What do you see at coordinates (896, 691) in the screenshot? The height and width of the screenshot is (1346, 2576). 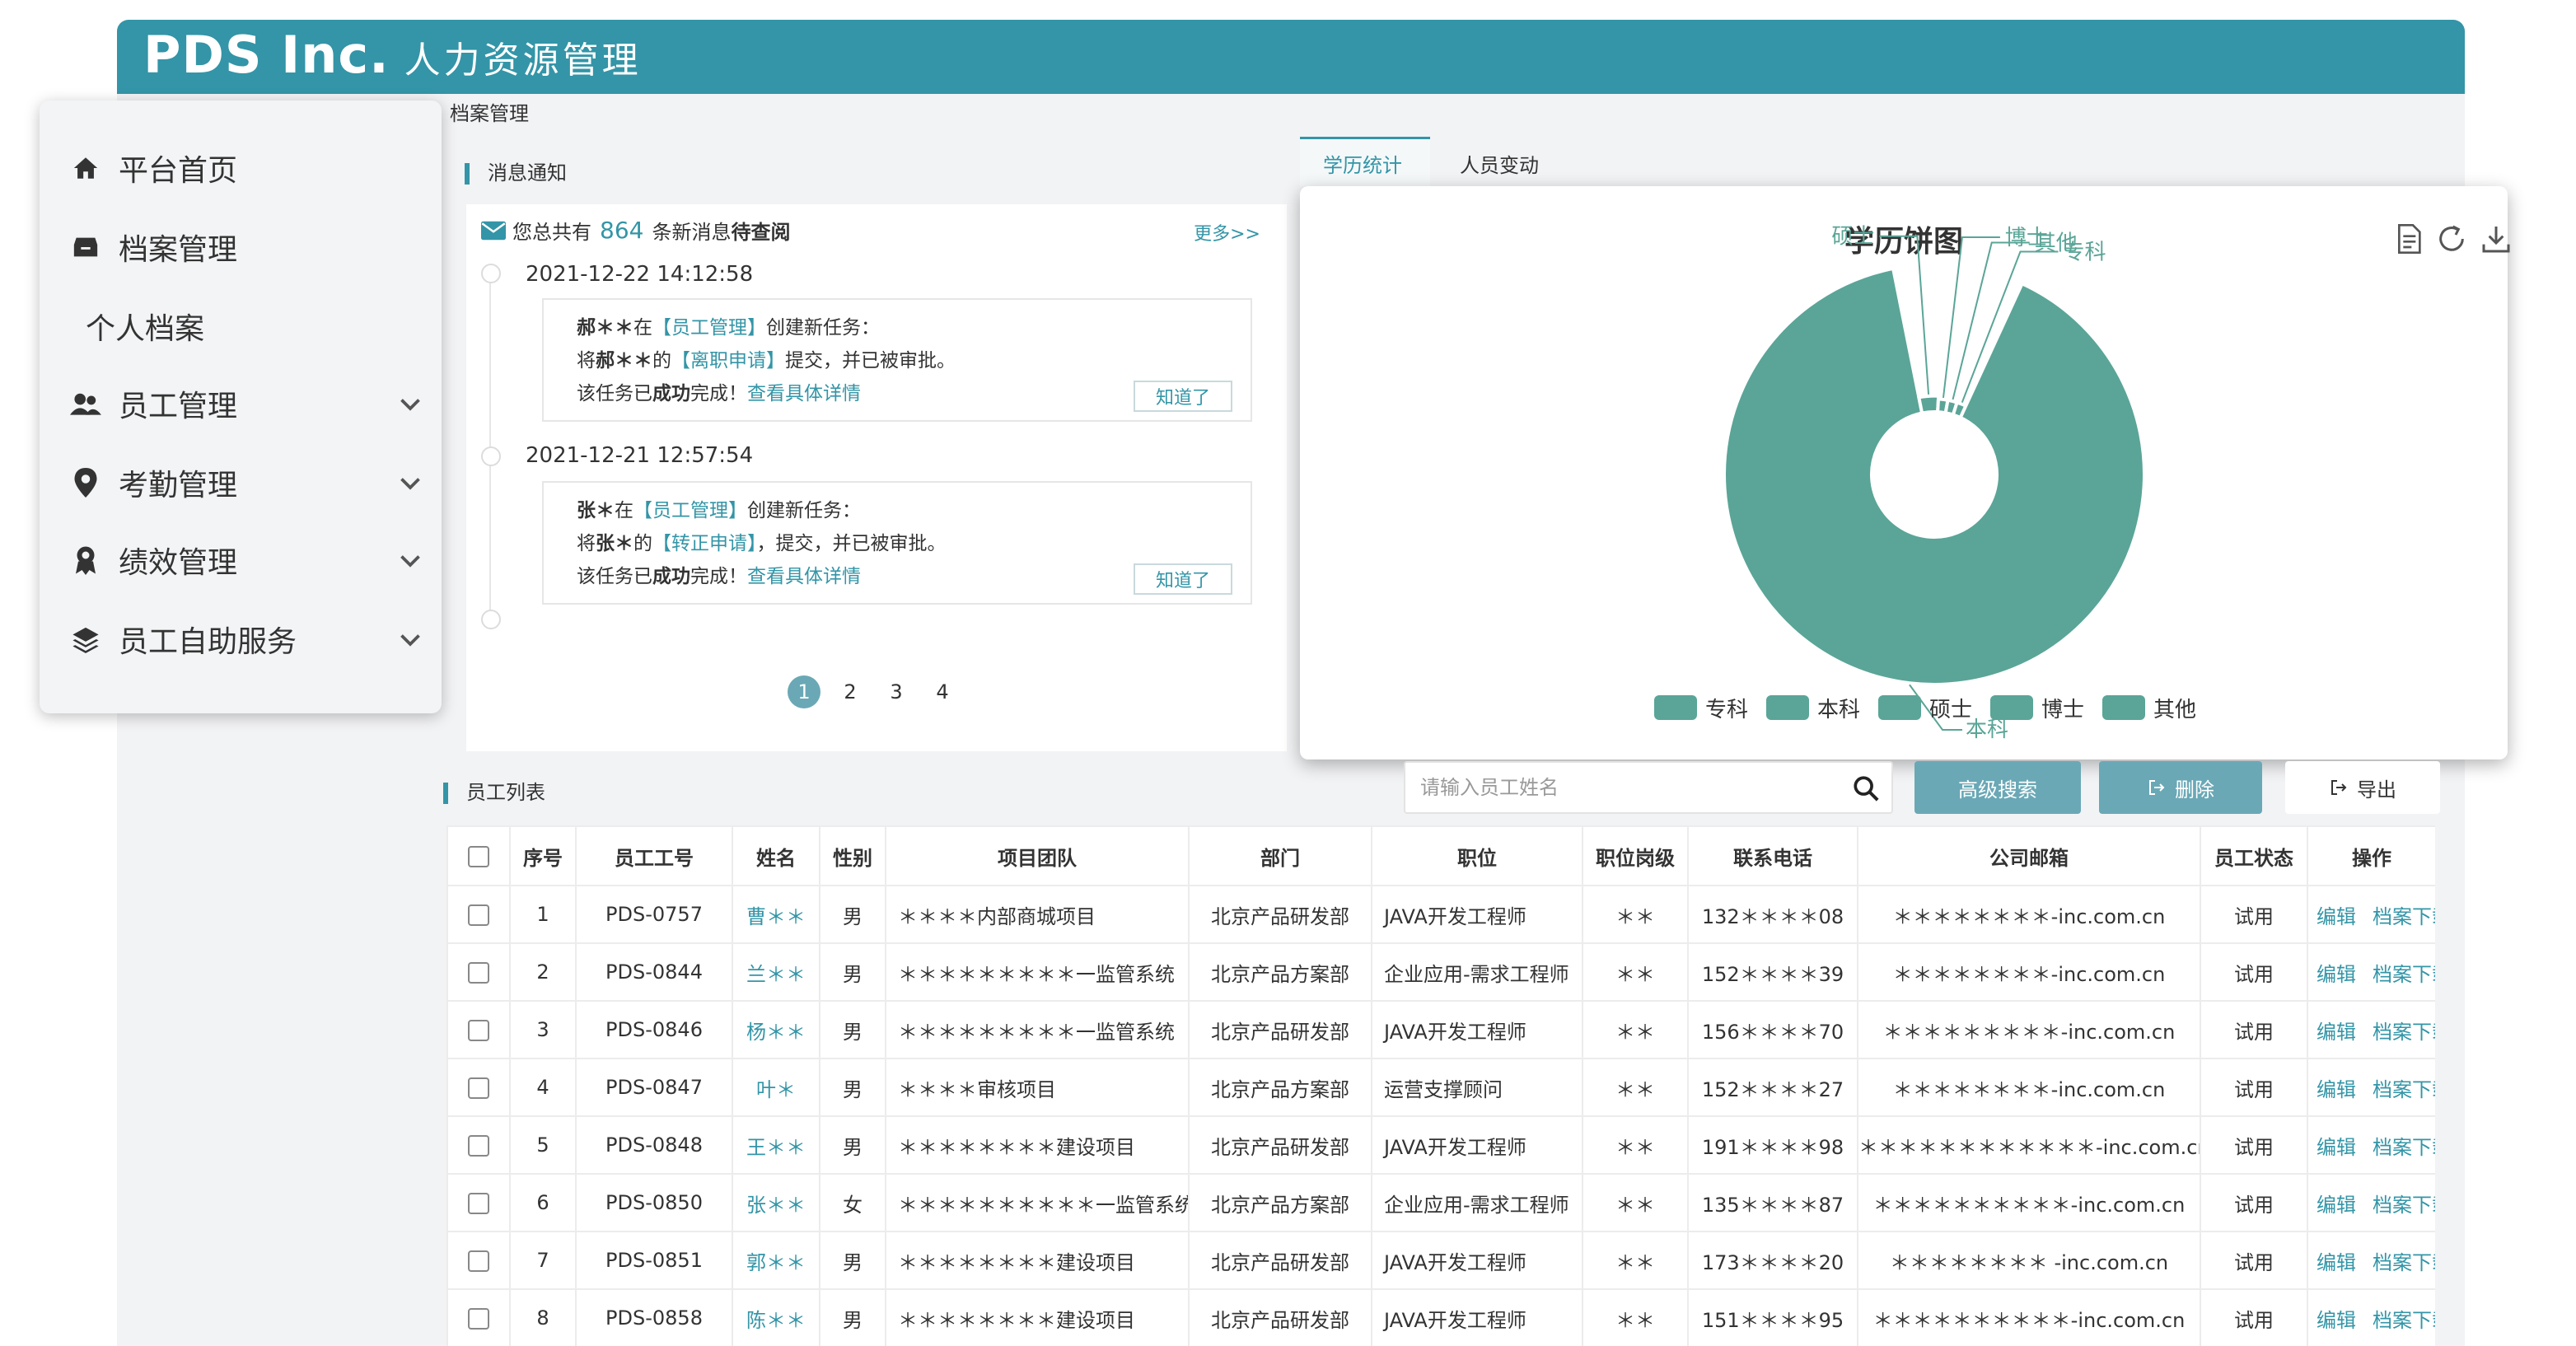 I see `page-button: 3` at bounding box center [896, 691].